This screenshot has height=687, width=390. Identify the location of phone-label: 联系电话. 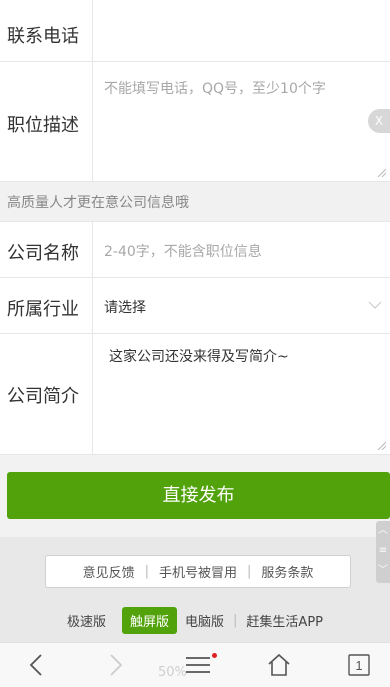
(43, 36).